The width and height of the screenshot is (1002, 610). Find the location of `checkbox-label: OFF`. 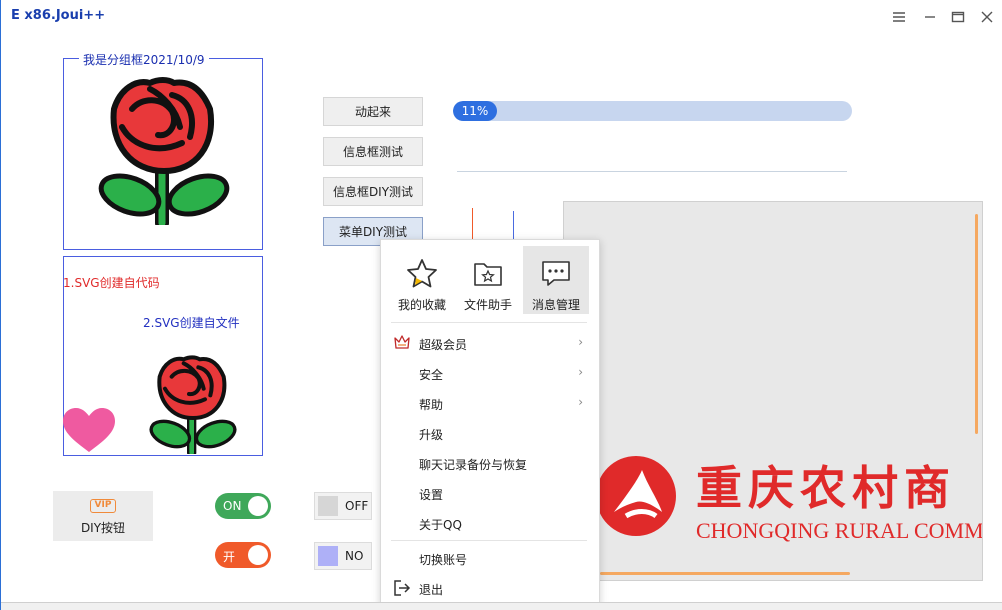

checkbox-label: OFF is located at coordinates (357, 506).